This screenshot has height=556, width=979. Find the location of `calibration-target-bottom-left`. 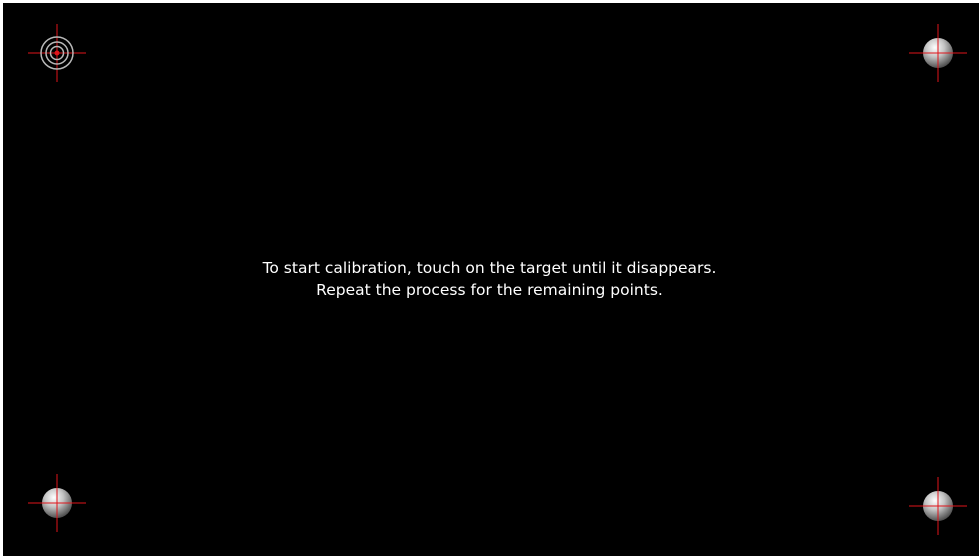

calibration-target-bottom-left is located at coordinates (57, 503).